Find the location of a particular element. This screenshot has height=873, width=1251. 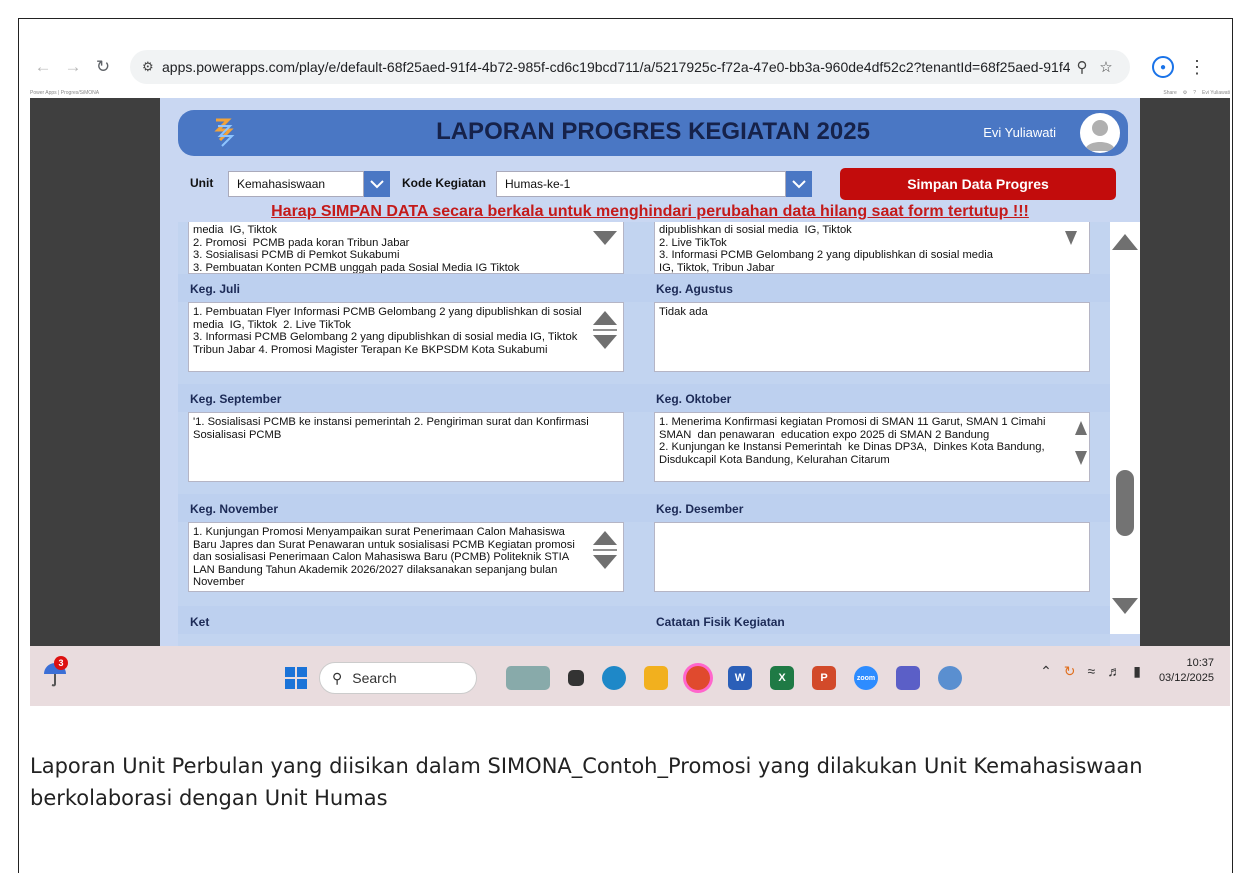

system-tray: ⌃ ↻ ≈ ♬ ▮ 10:37 03/12/2025 is located at coordinates (1124, 671).